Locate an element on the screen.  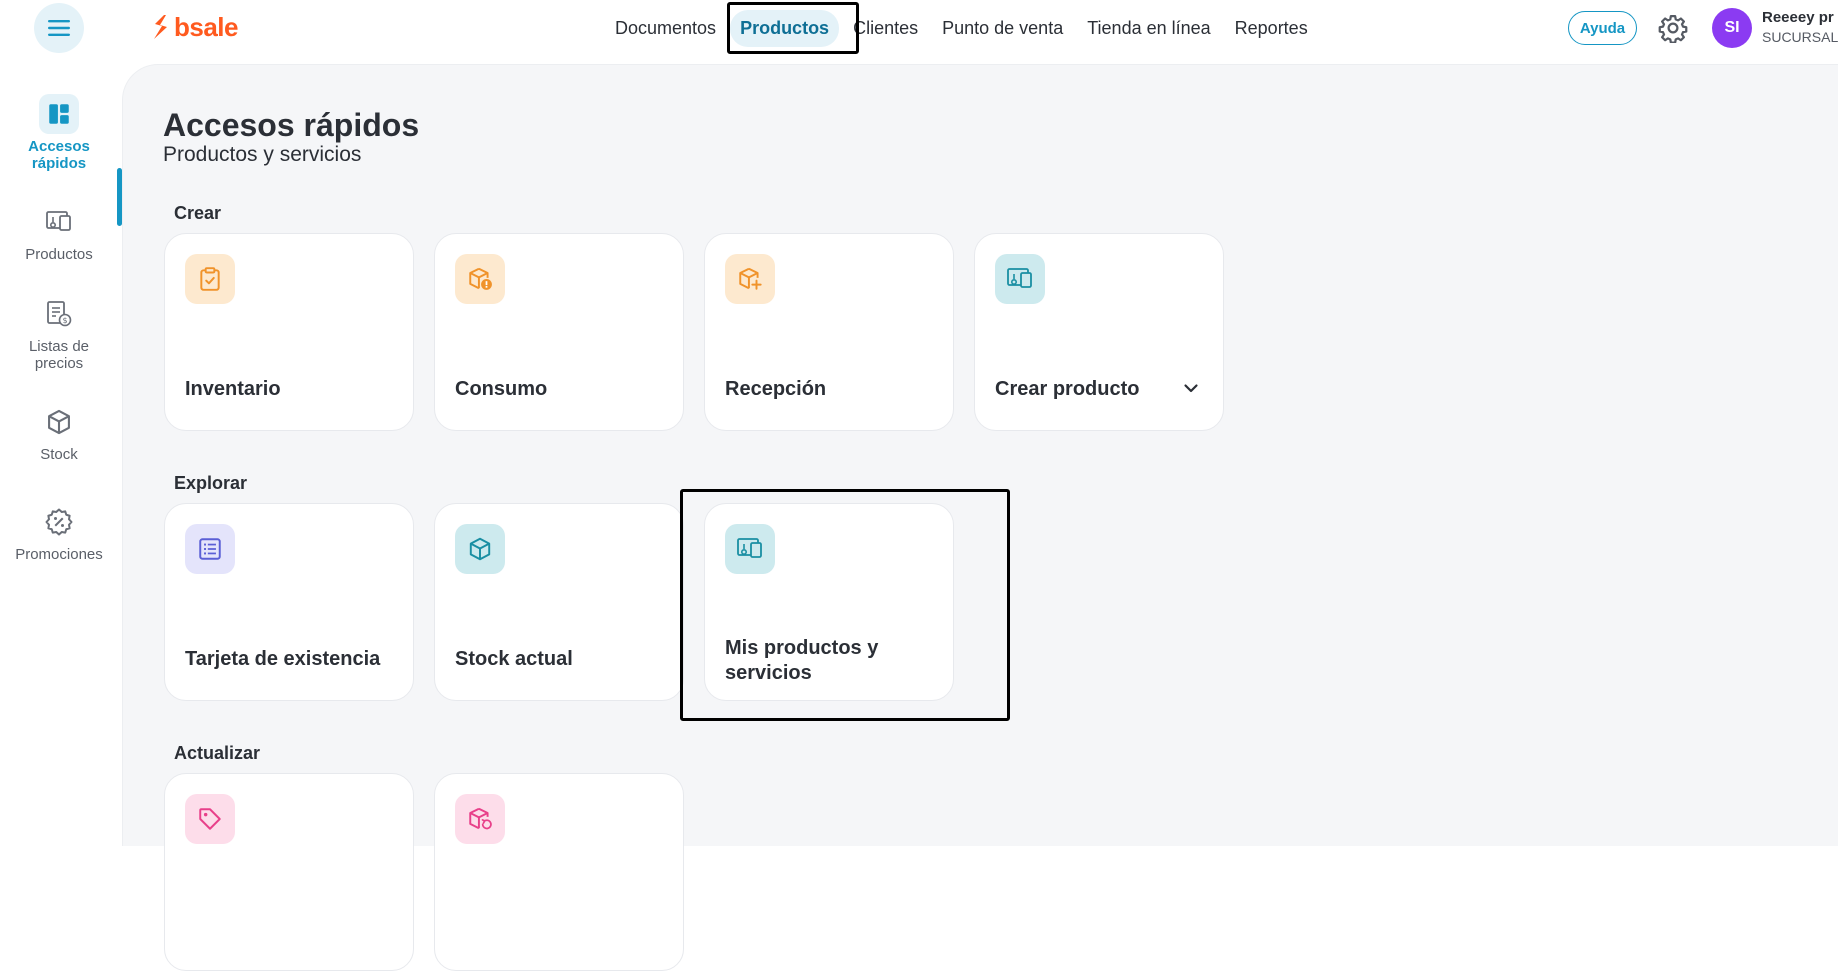
card-crear-producto: Crear producto is located at coordinates (1099, 332).